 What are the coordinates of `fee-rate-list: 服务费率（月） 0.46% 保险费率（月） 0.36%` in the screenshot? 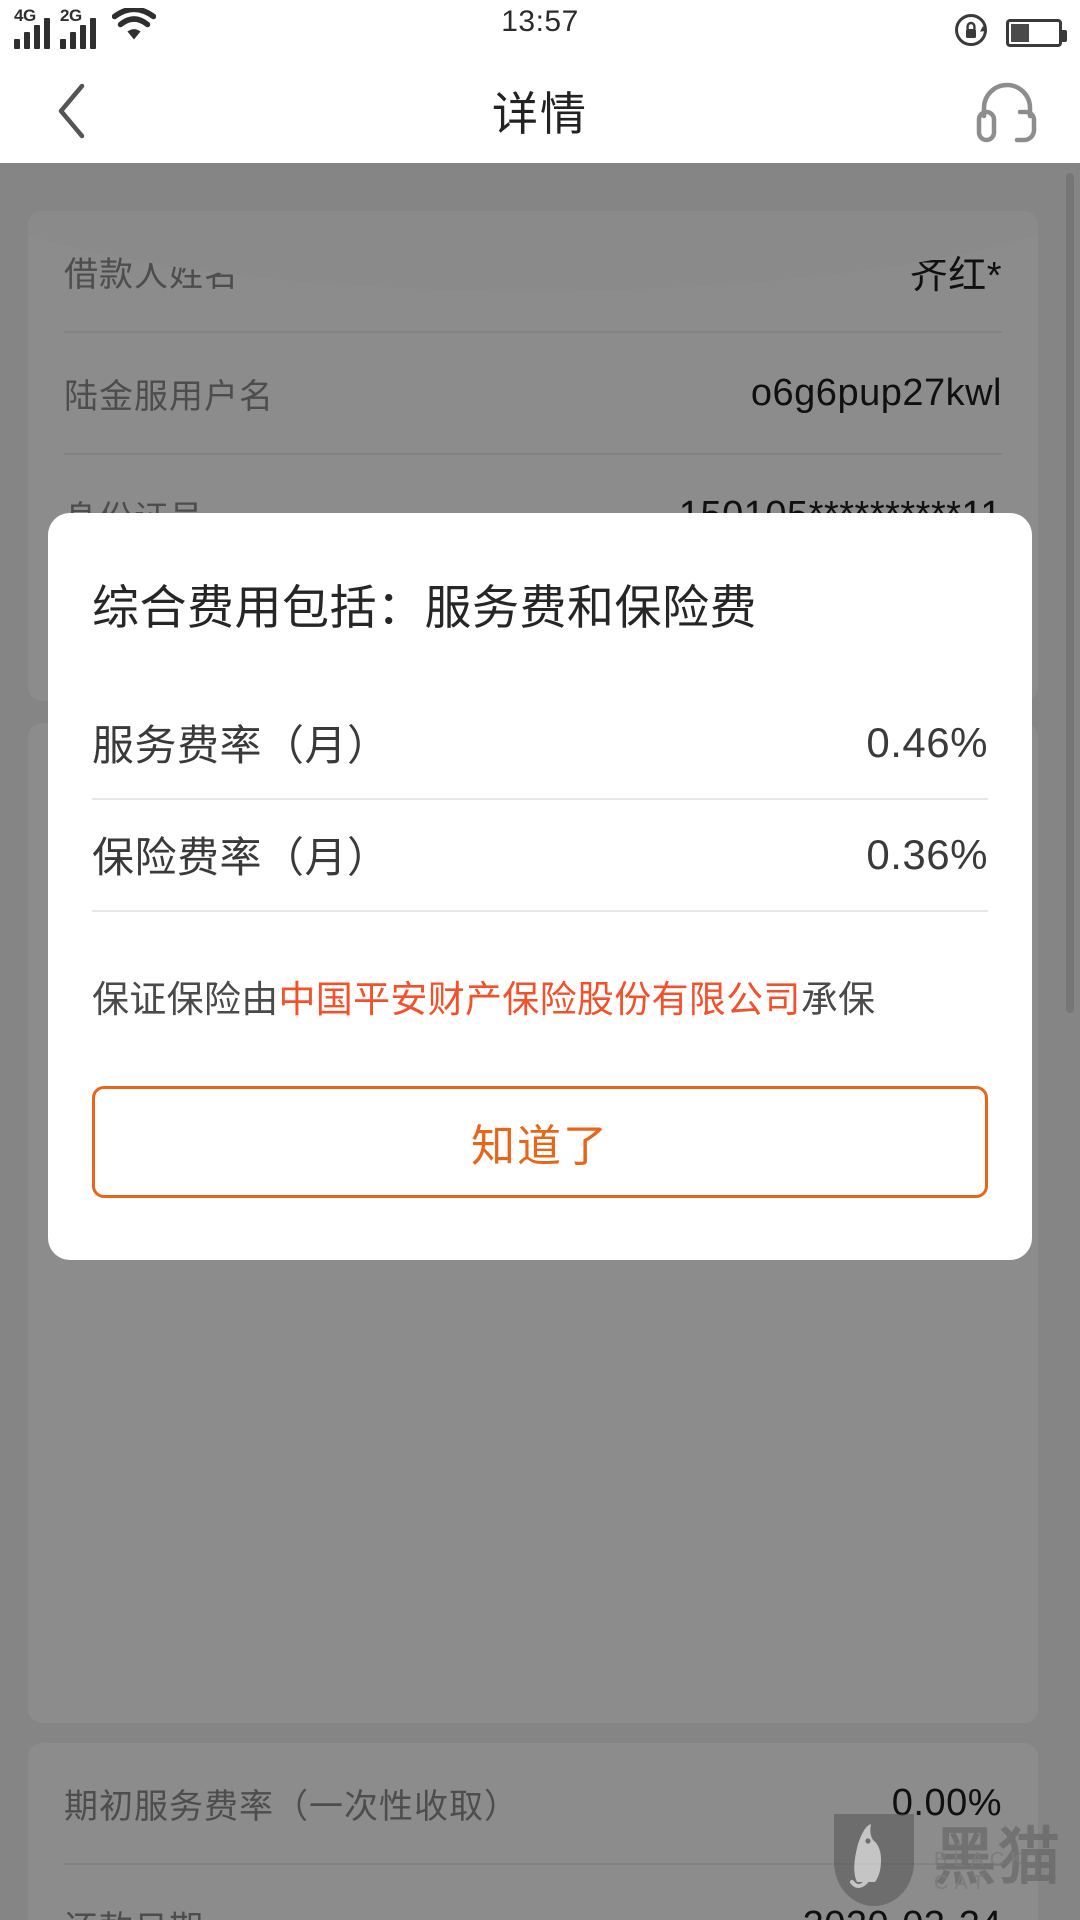 It's located at (540, 800).